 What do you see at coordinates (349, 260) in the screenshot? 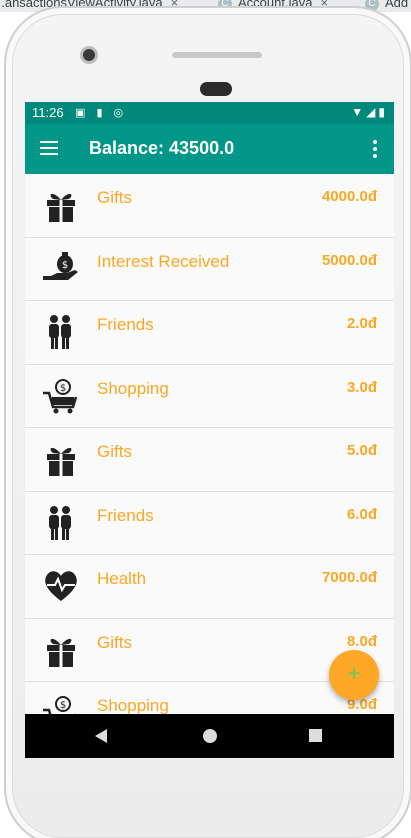
I see `transaction-amount: 5000.0đ` at bounding box center [349, 260].